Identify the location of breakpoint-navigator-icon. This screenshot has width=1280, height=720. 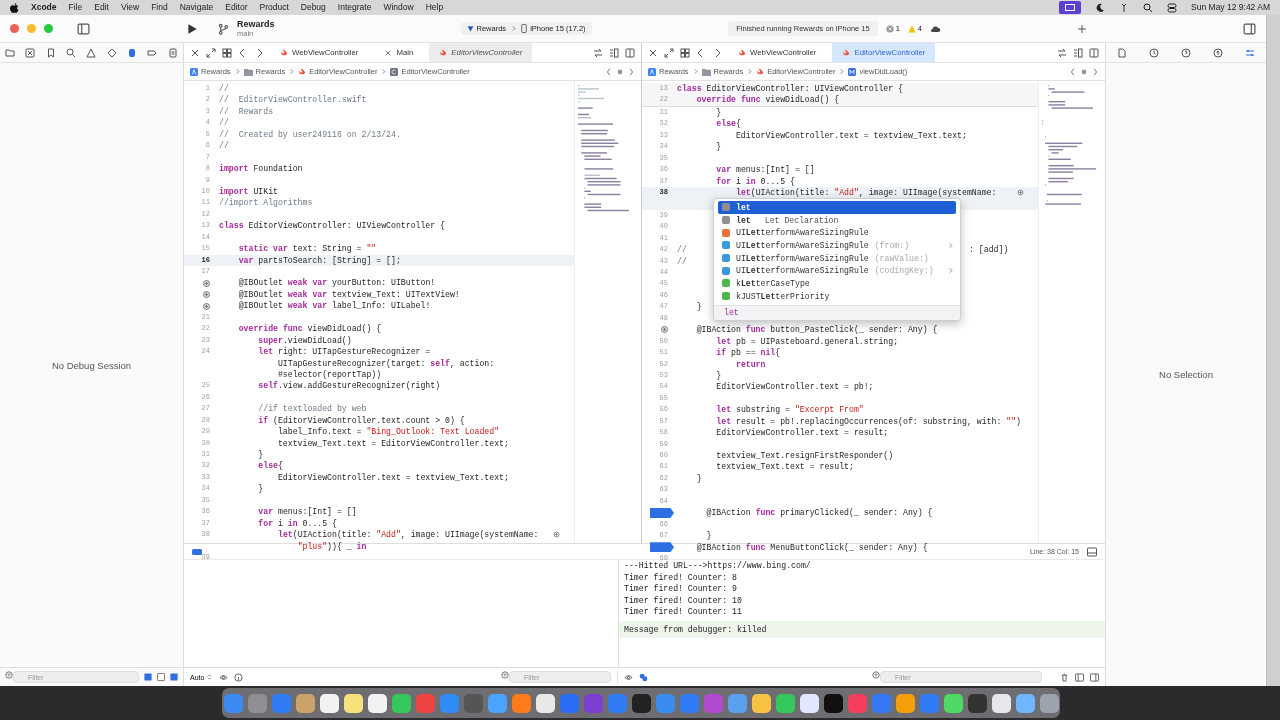
(152, 52).